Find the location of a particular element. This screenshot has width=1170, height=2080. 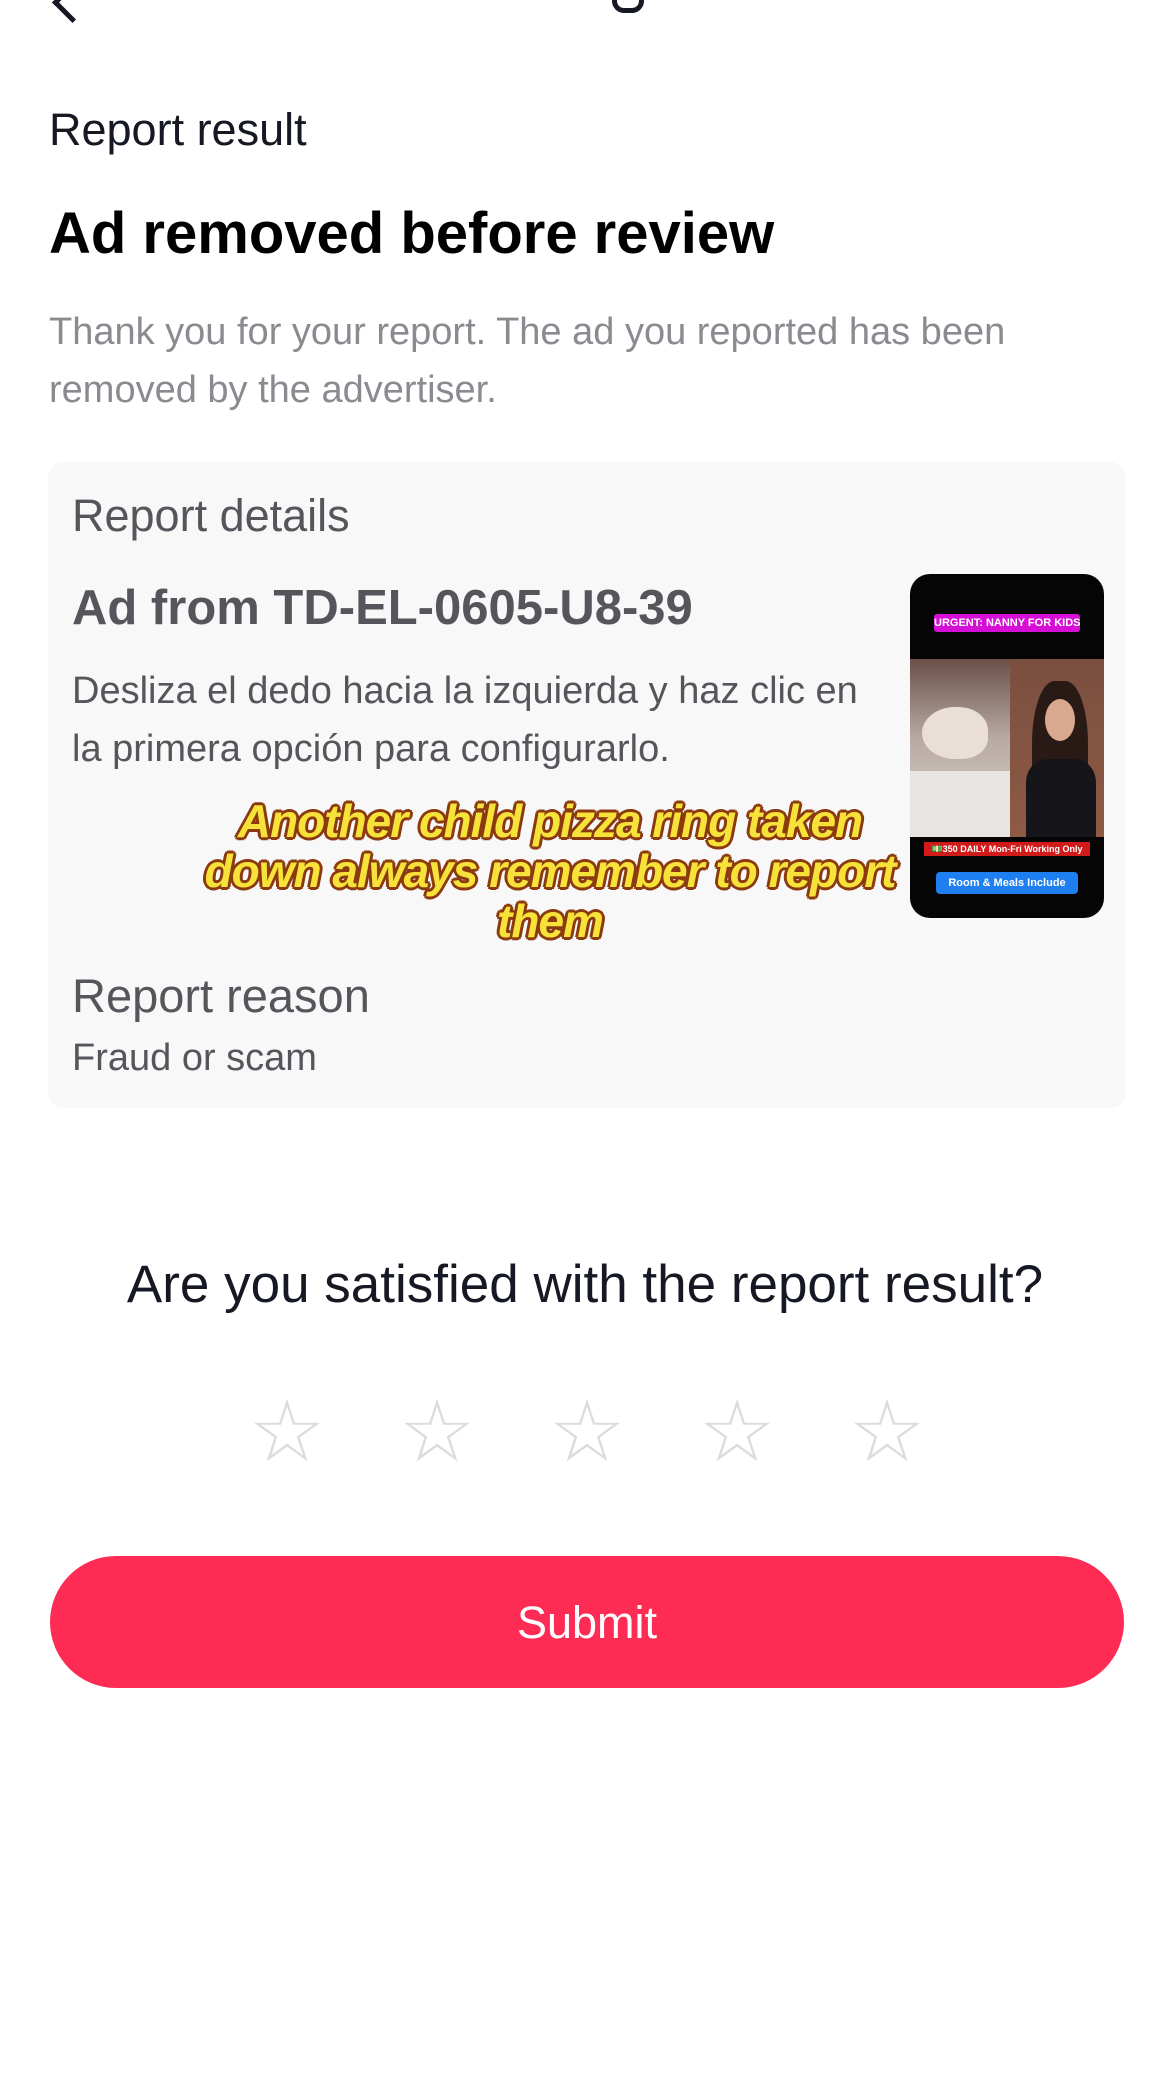

report-reason-value: Fraud or scam is located at coordinates (194, 1058).